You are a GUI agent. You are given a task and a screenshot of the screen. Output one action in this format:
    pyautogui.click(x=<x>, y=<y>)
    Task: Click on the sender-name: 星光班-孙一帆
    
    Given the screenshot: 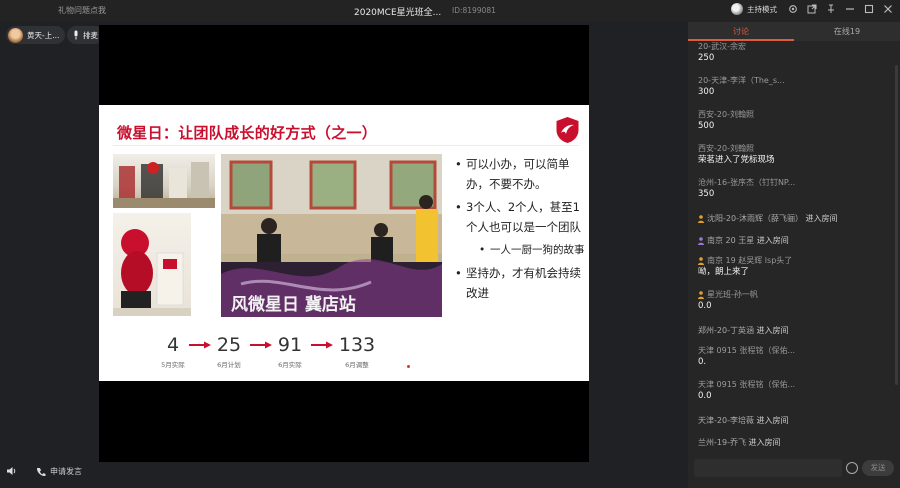 What is the action you would take?
    pyautogui.click(x=732, y=294)
    